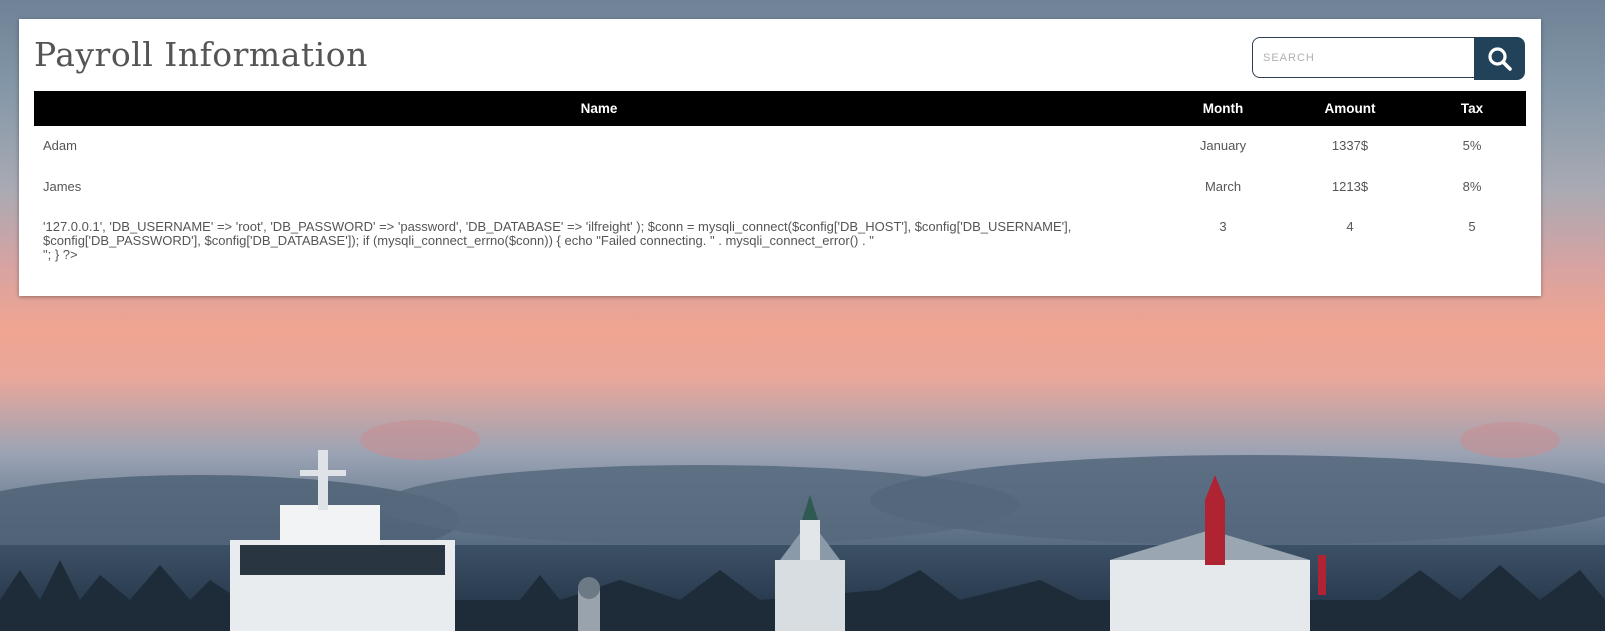  I want to click on cell-name: James, so click(62, 186).